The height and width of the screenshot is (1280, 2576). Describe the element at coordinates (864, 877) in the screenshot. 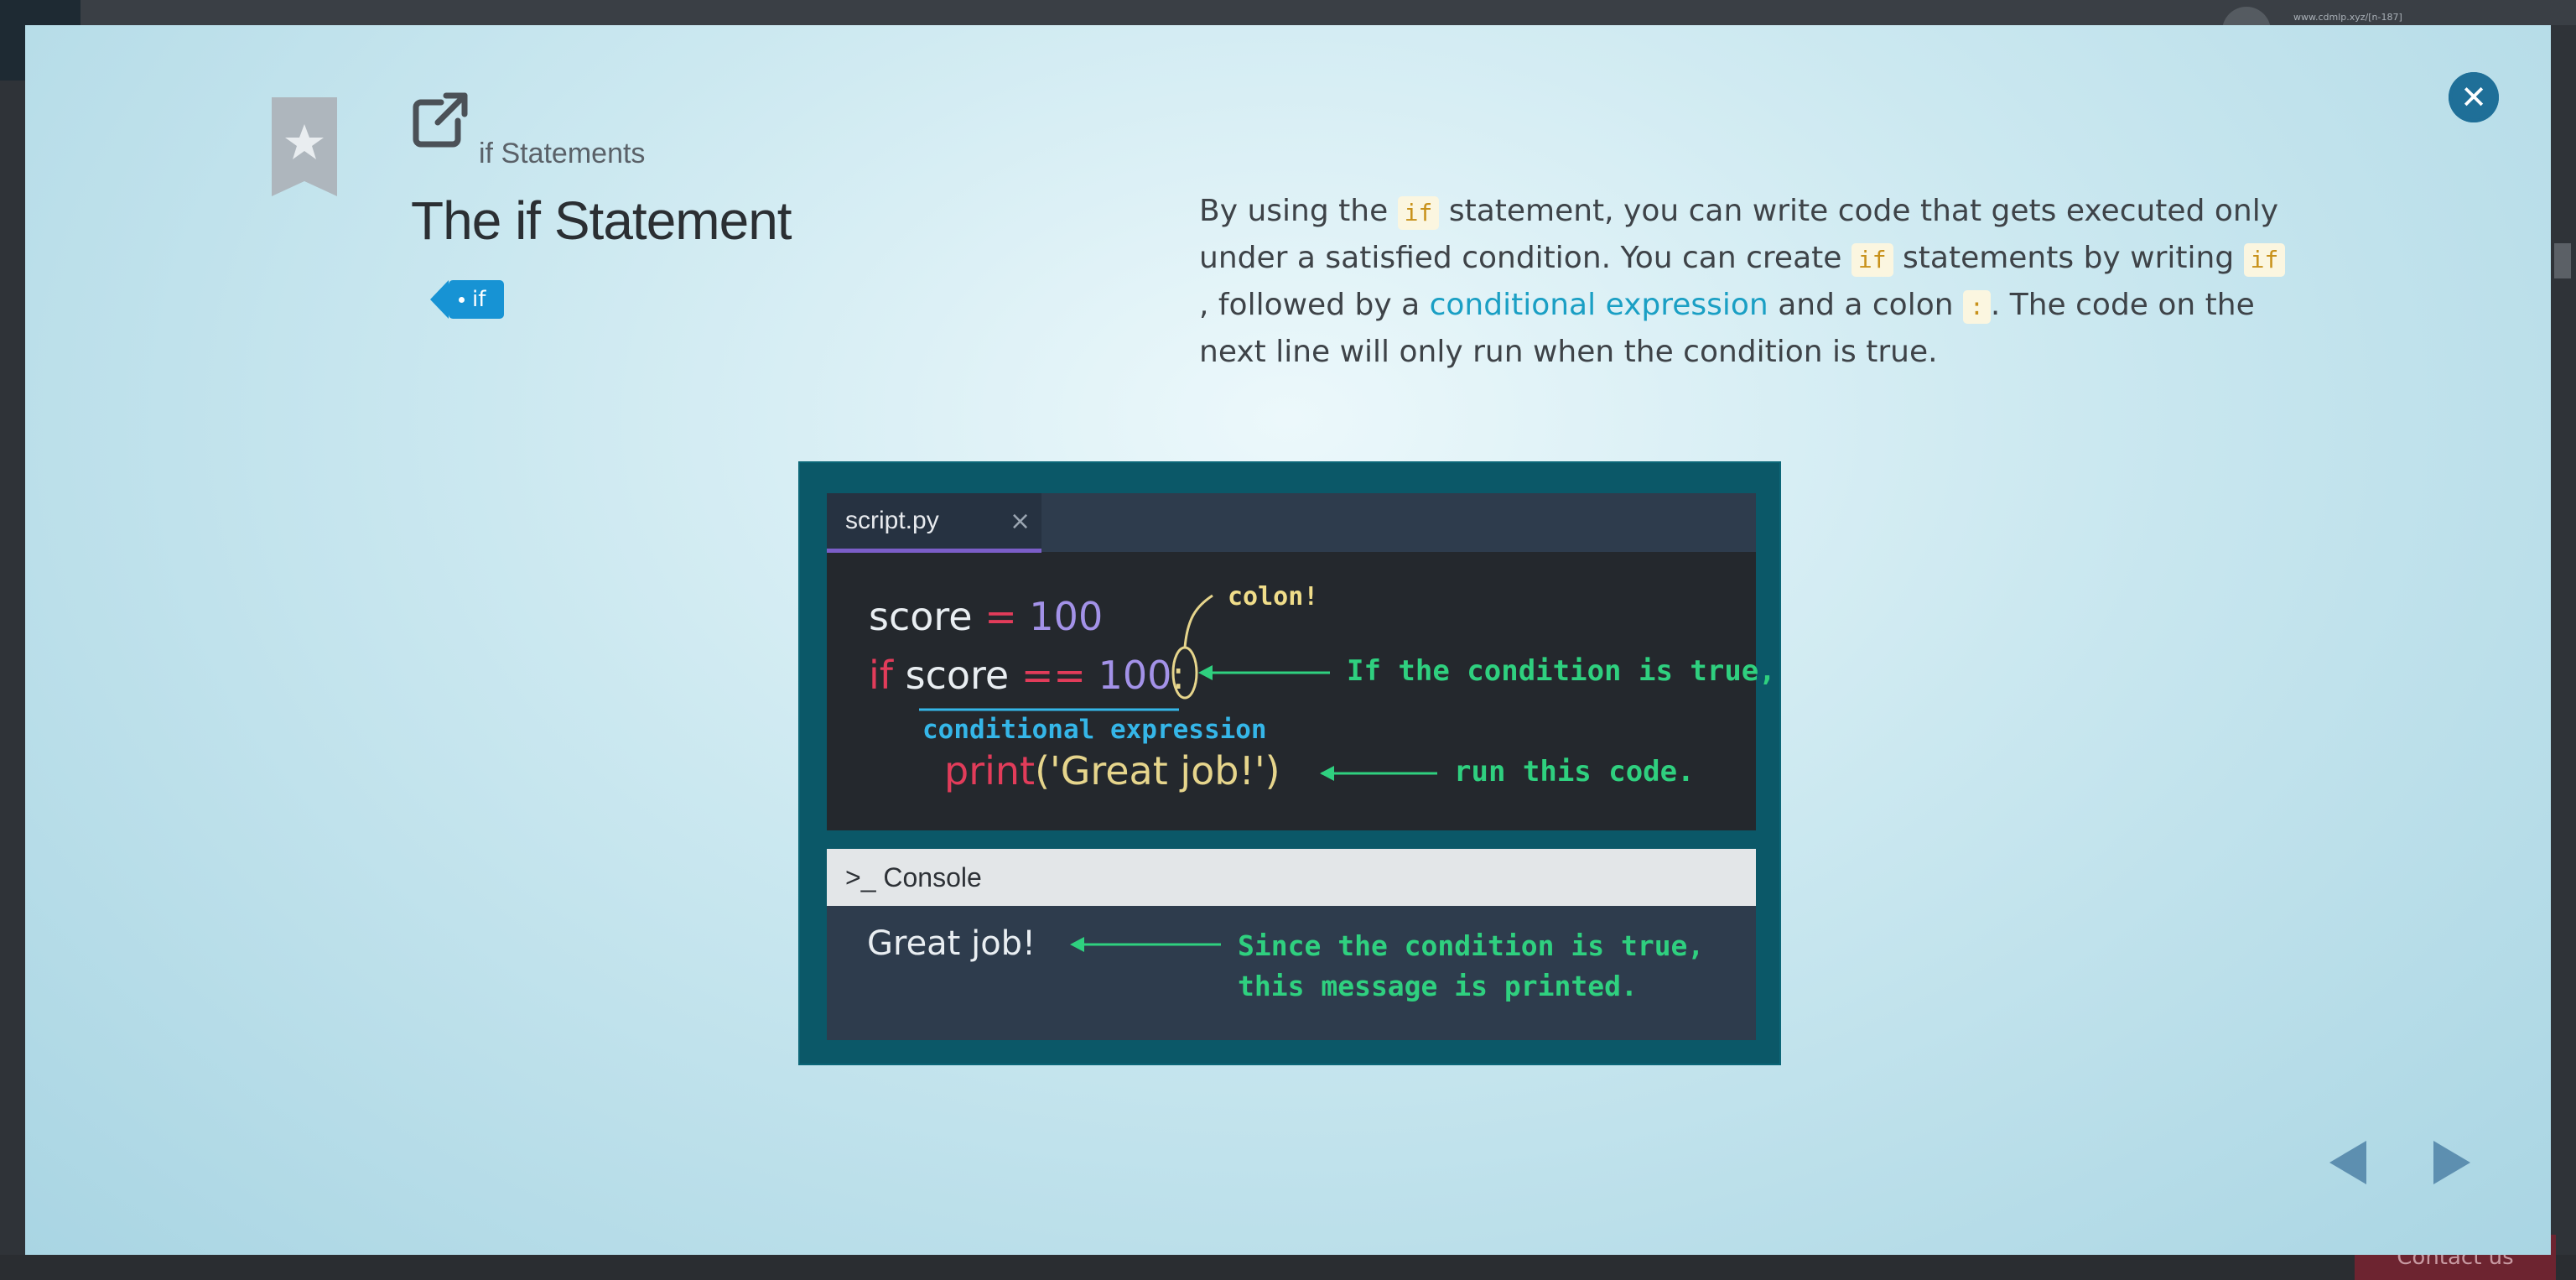

I see `terminal-icon: >_` at that location.